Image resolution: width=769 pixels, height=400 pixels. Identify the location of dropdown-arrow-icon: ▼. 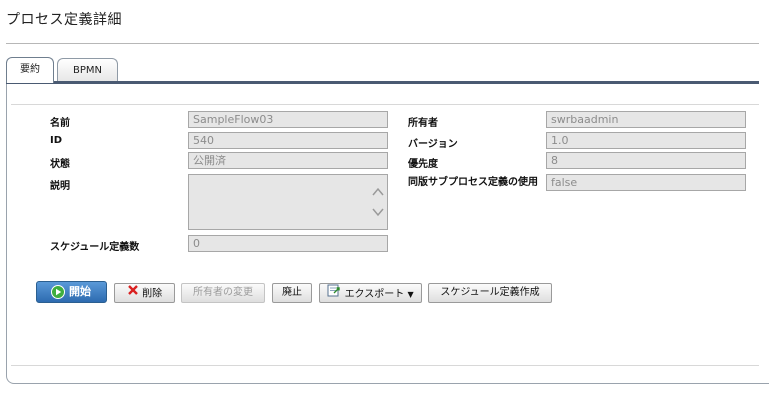
(410, 294).